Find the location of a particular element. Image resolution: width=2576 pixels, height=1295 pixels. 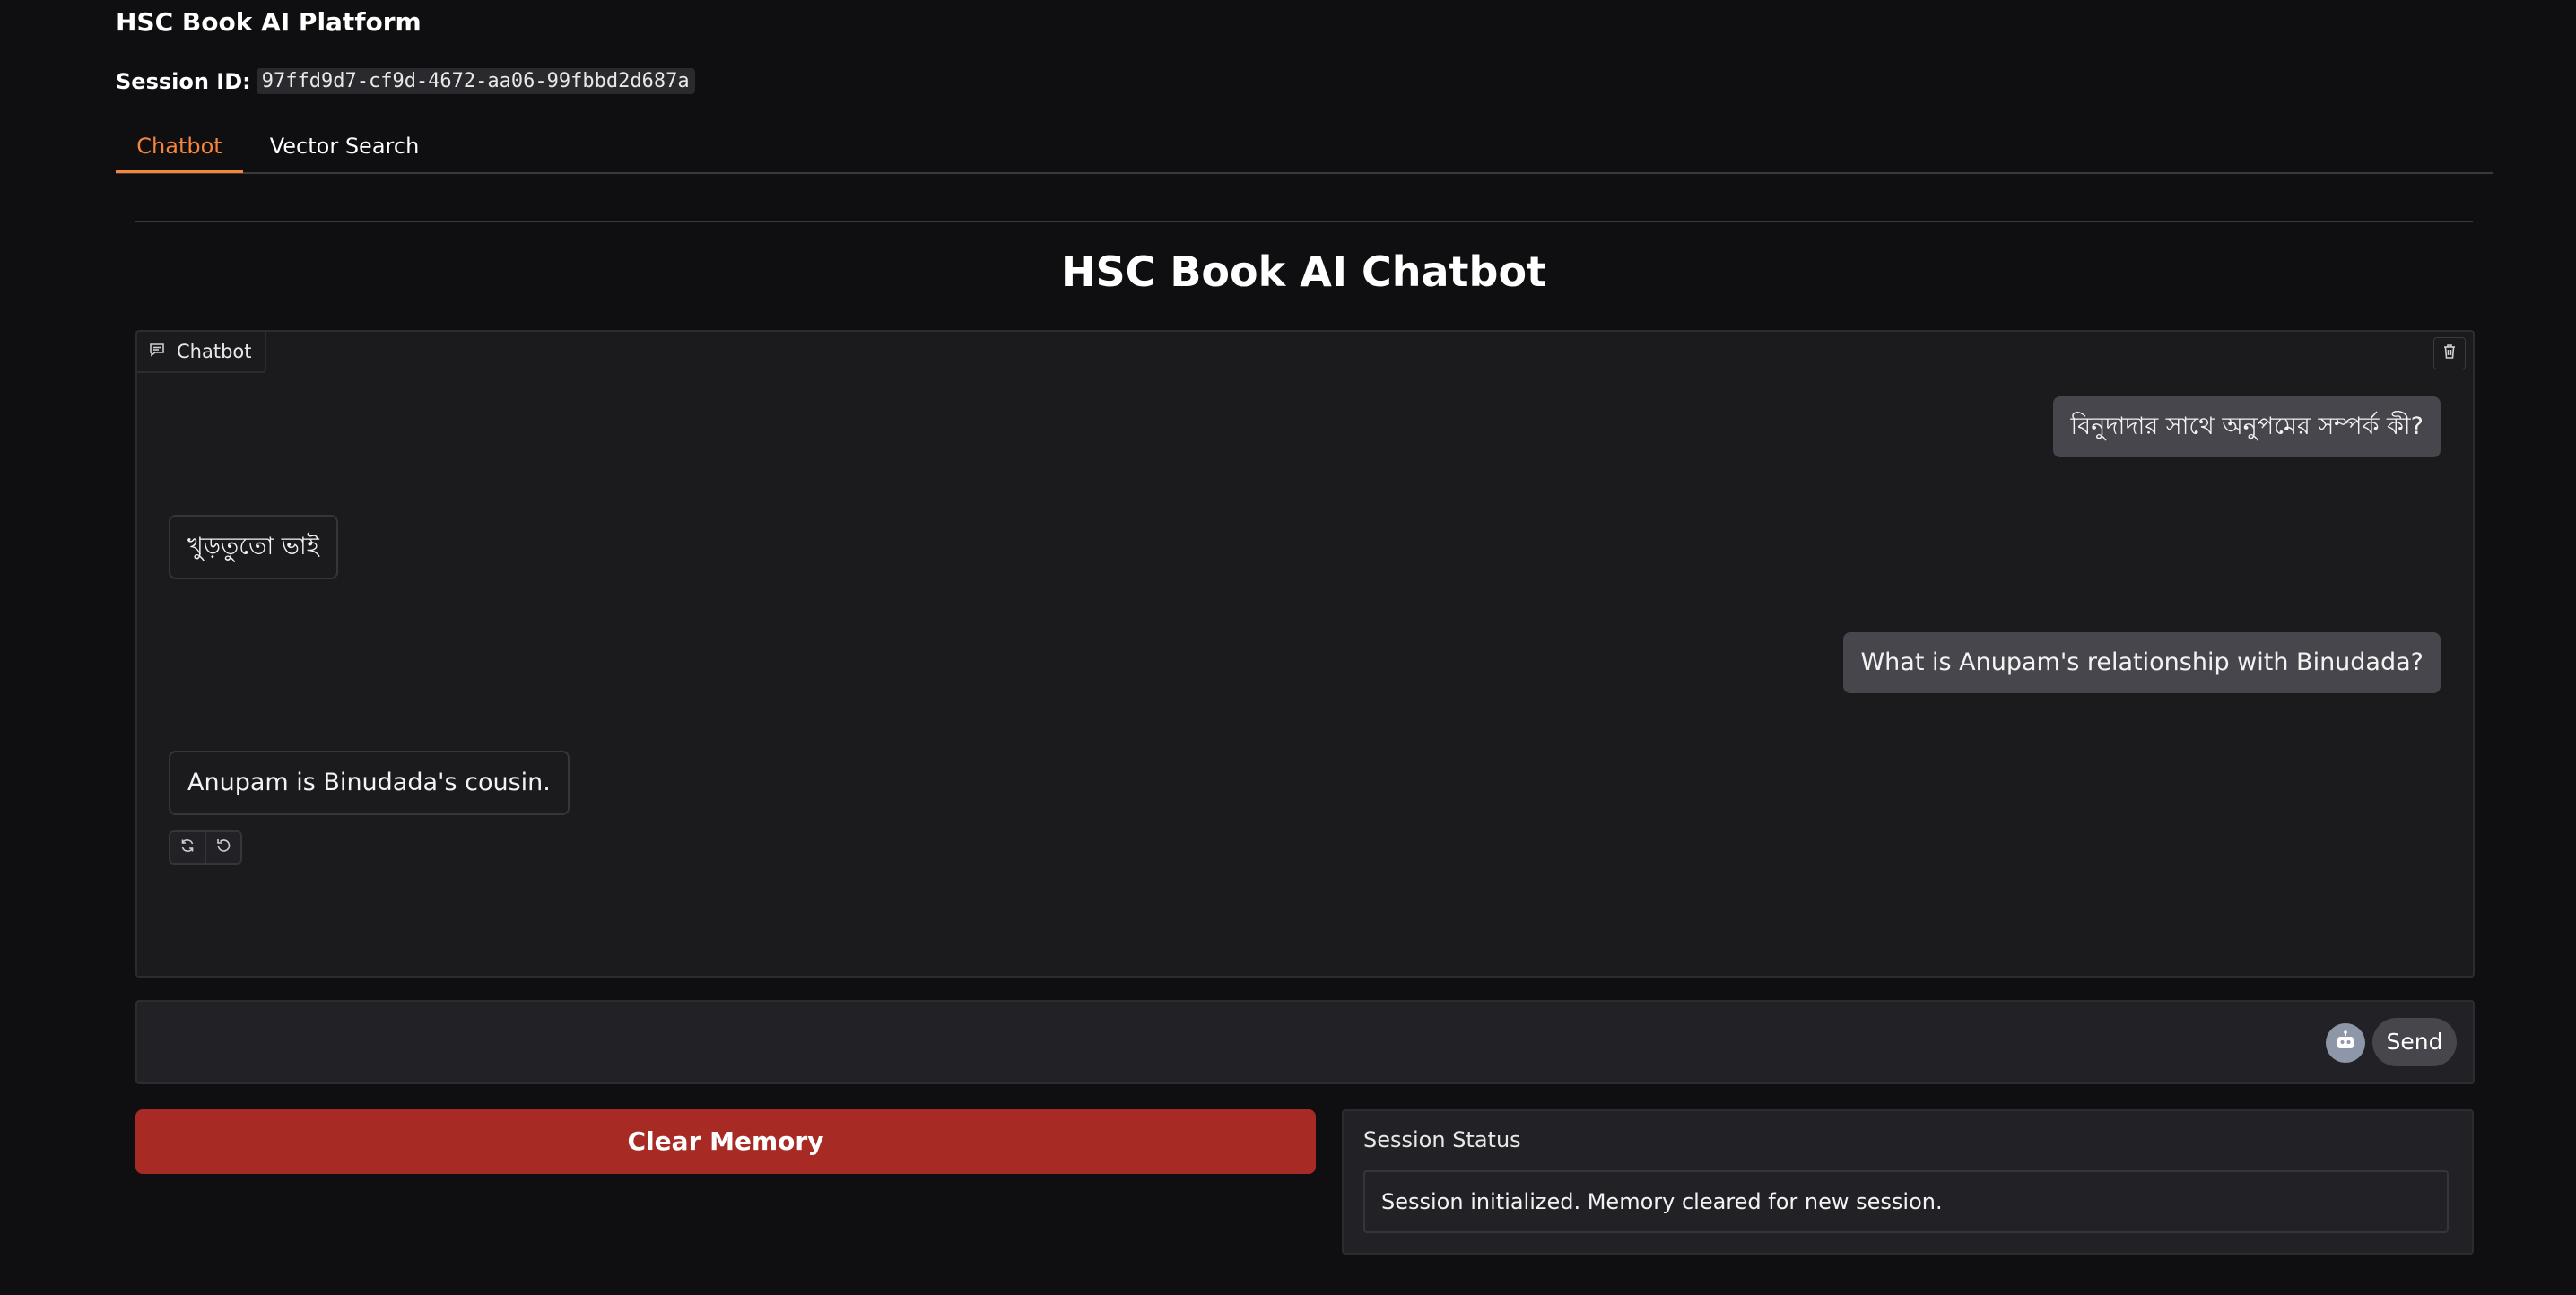

page-title: HSC Book AI Chatbot is located at coordinates (1303, 272).